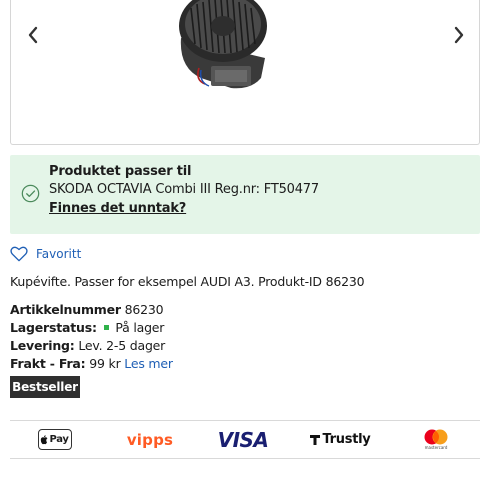 Image resolution: width=480 pixels, height=480 pixels. I want to click on article-number-row: Artikkelnummer 86230, so click(87, 309).